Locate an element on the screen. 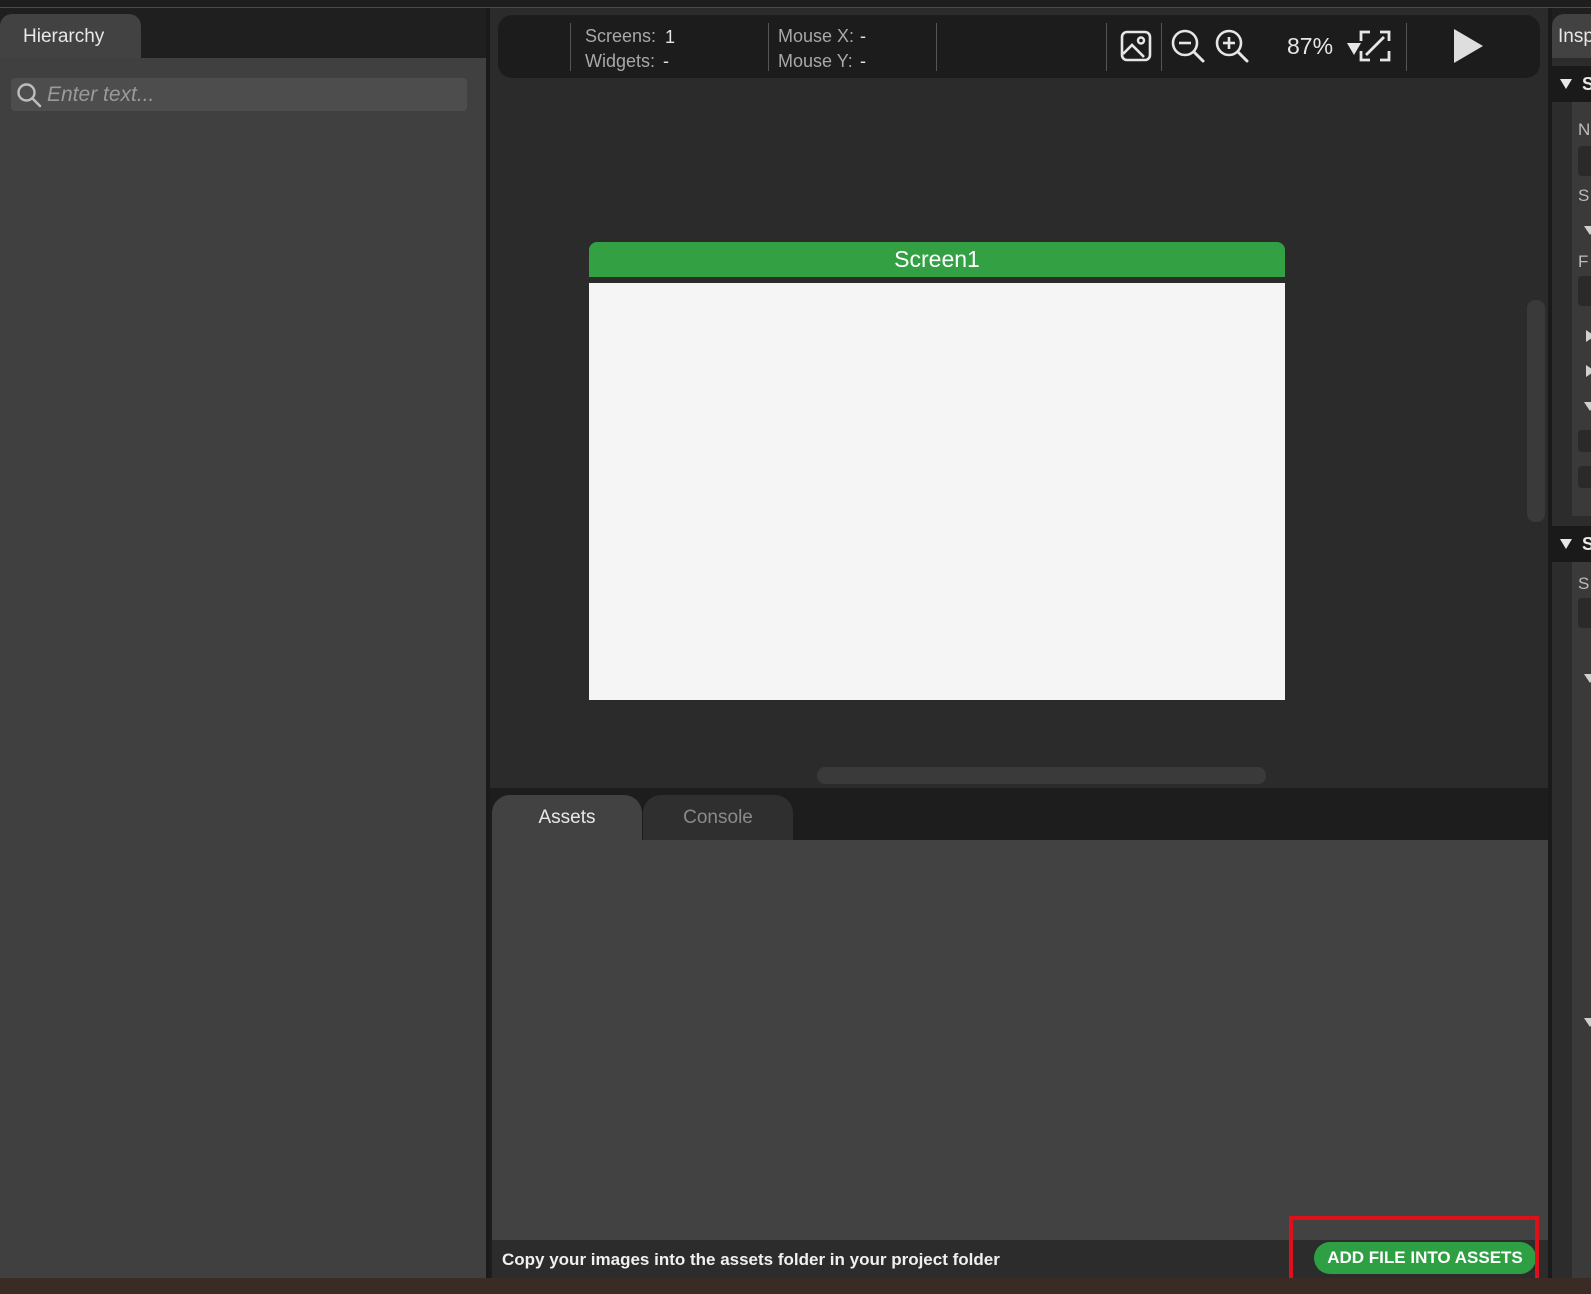 The height and width of the screenshot is (1294, 1591). mouse-y-value: - is located at coordinates (863, 61).